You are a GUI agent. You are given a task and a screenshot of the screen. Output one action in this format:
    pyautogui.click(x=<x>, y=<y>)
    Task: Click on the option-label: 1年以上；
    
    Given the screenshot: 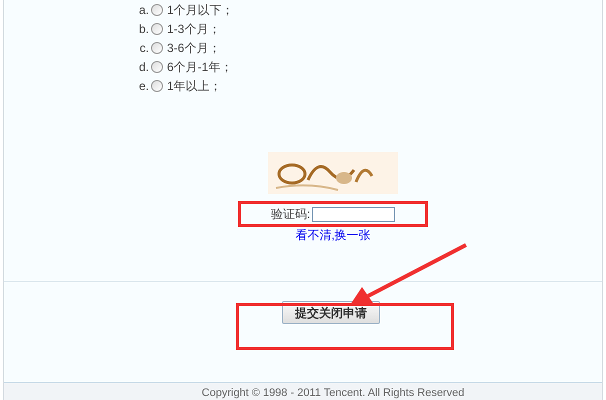 What is the action you would take?
    pyautogui.click(x=194, y=86)
    